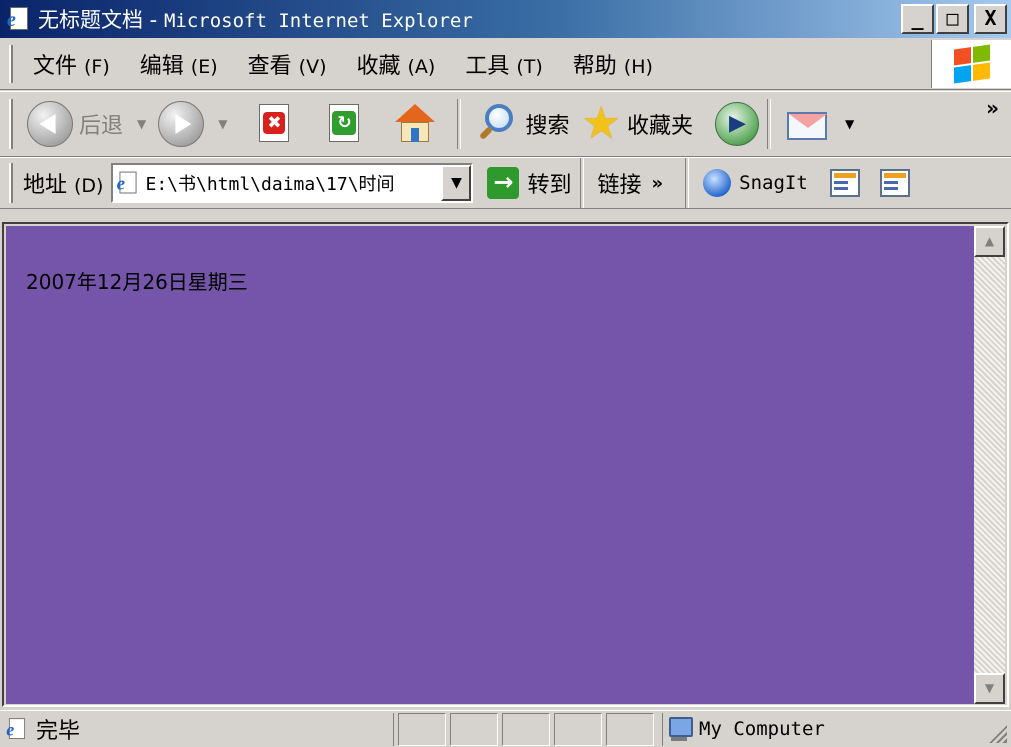  What do you see at coordinates (849, 124) in the screenshot?
I see `mail-dropdown: ▼` at bounding box center [849, 124].